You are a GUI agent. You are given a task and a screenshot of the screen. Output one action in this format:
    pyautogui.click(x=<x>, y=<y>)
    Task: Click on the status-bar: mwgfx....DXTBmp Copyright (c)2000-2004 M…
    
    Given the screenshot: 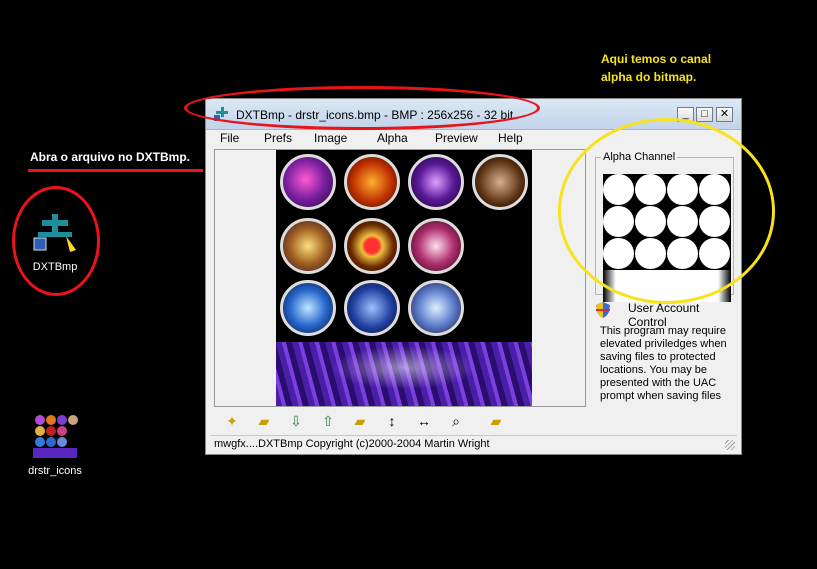 What is the action you would take?
    pyautogui.click(x=473, y=443)
    